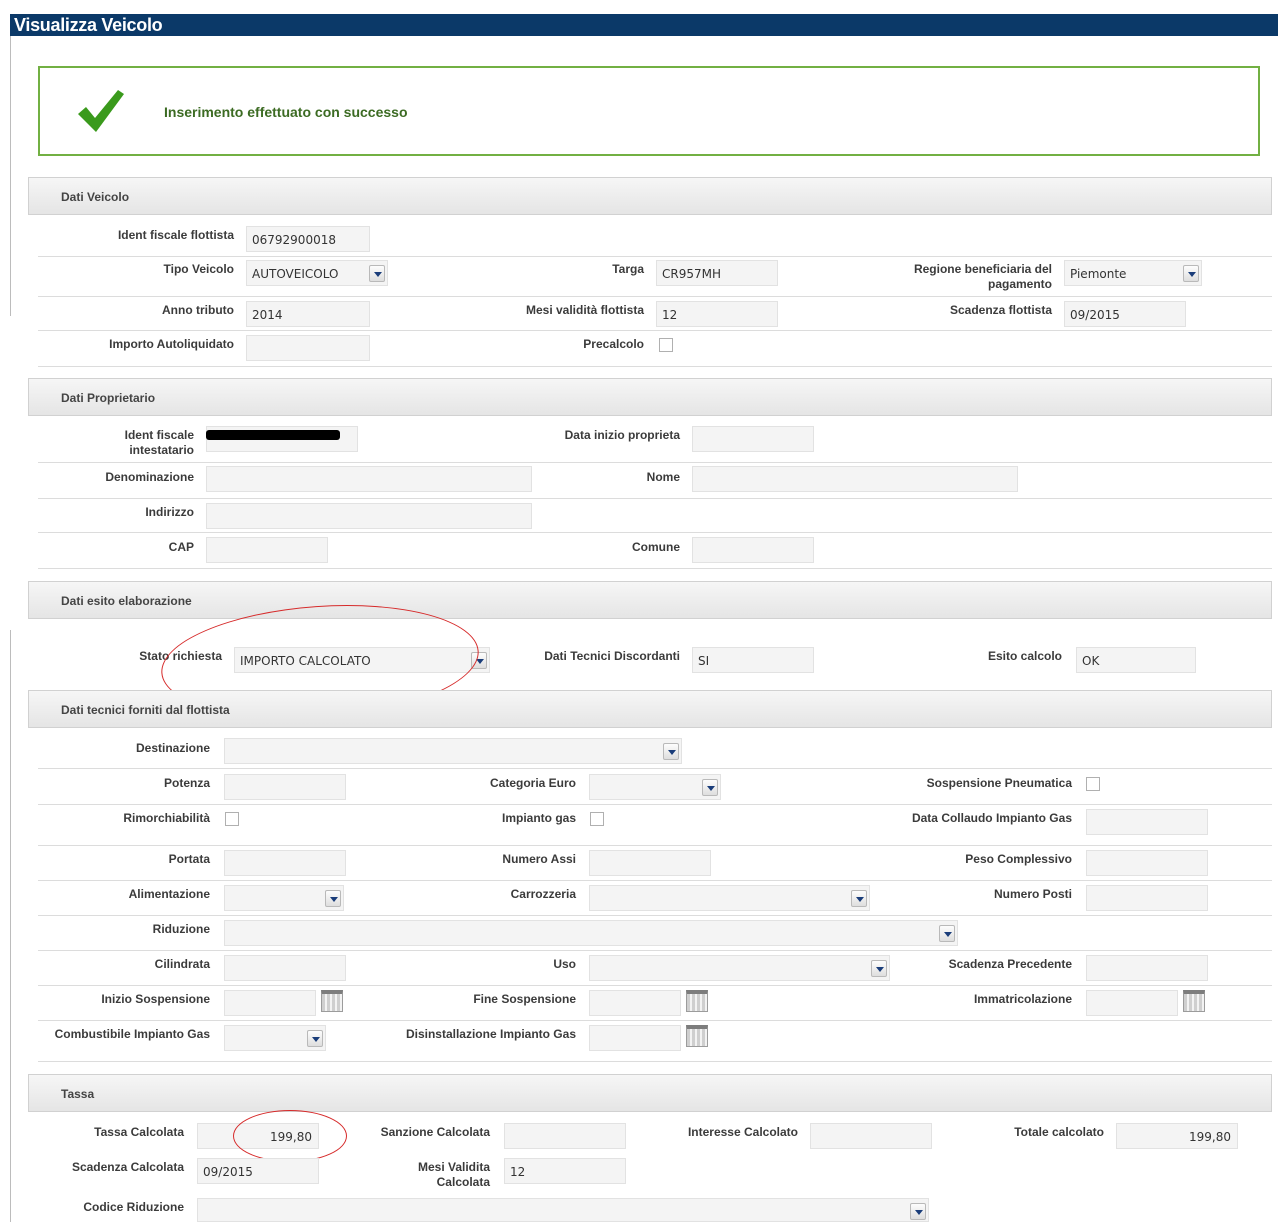 The width and height of the screenshot is (1278, 1222). What do you see at coordinates (139, 1132) in the screenshot?
I see `tassa-calcolata-label: Tassa Calcolata` at bounding box center [139, 1132].